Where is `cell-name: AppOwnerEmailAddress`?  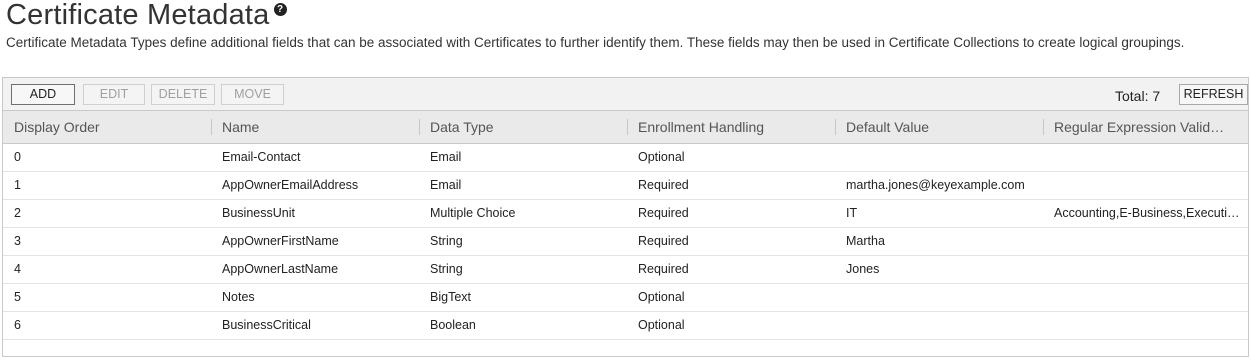
cell-name: AppOwnerEmailAddress is located at coordinates (290, 185).